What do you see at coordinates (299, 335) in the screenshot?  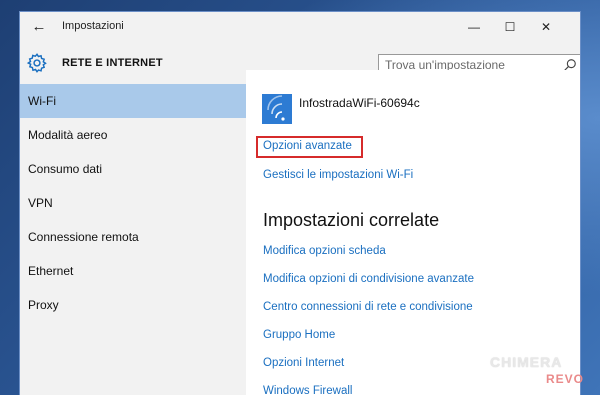 I see `related-link: Gruppo Home` at bounding box center [299, 335].